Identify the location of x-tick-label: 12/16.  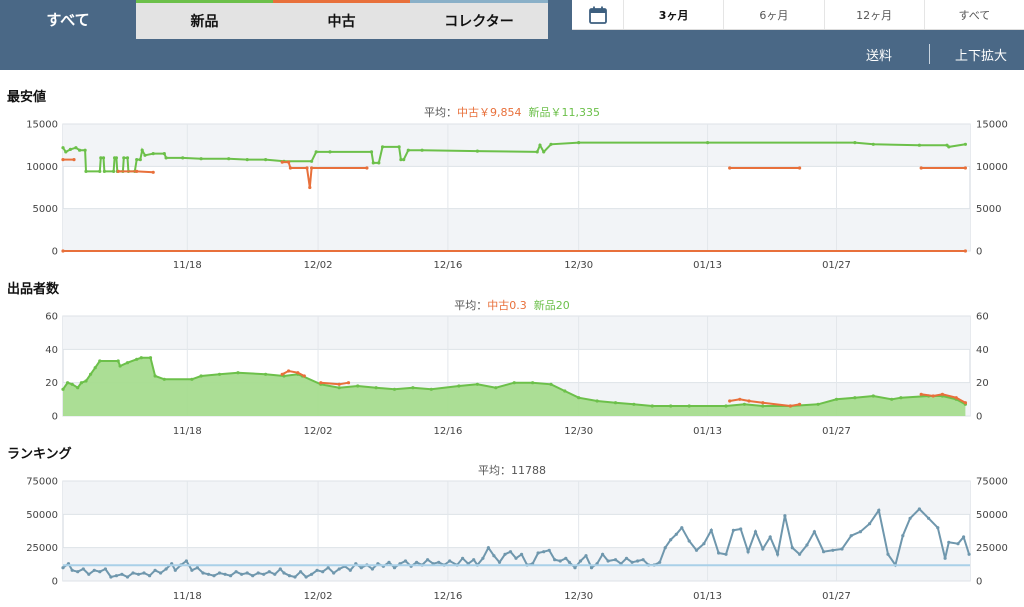
(447, 596).